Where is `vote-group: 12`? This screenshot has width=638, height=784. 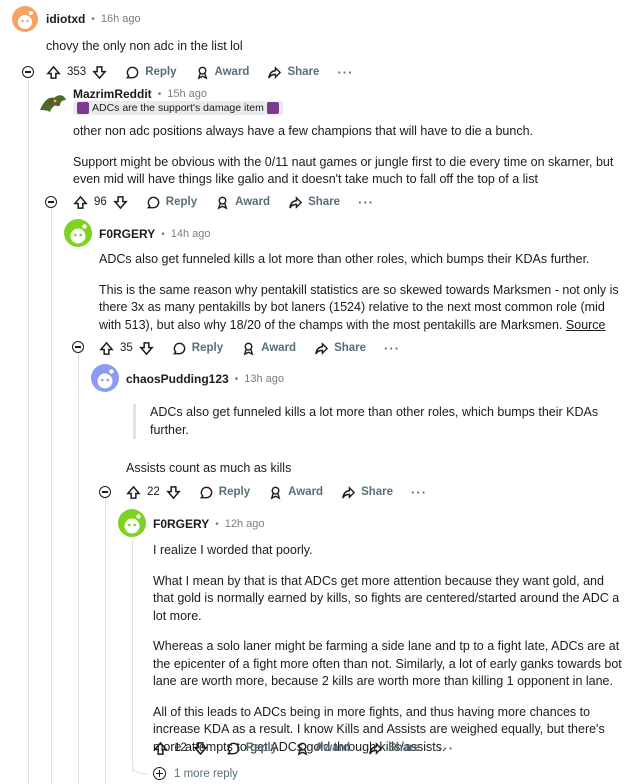 vote-group: 12 is located at coordinates (180, 748).